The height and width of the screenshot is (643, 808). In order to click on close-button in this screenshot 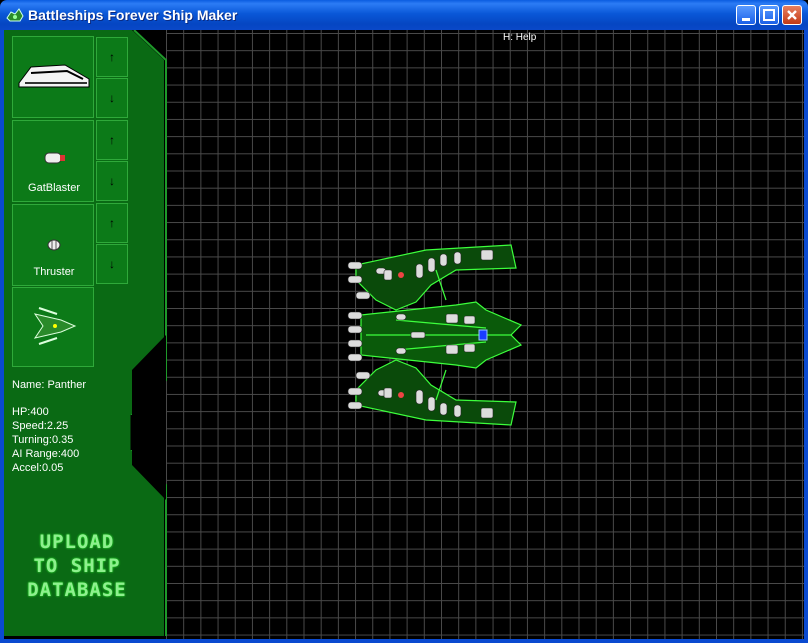, I will do `click(792, 15)`.